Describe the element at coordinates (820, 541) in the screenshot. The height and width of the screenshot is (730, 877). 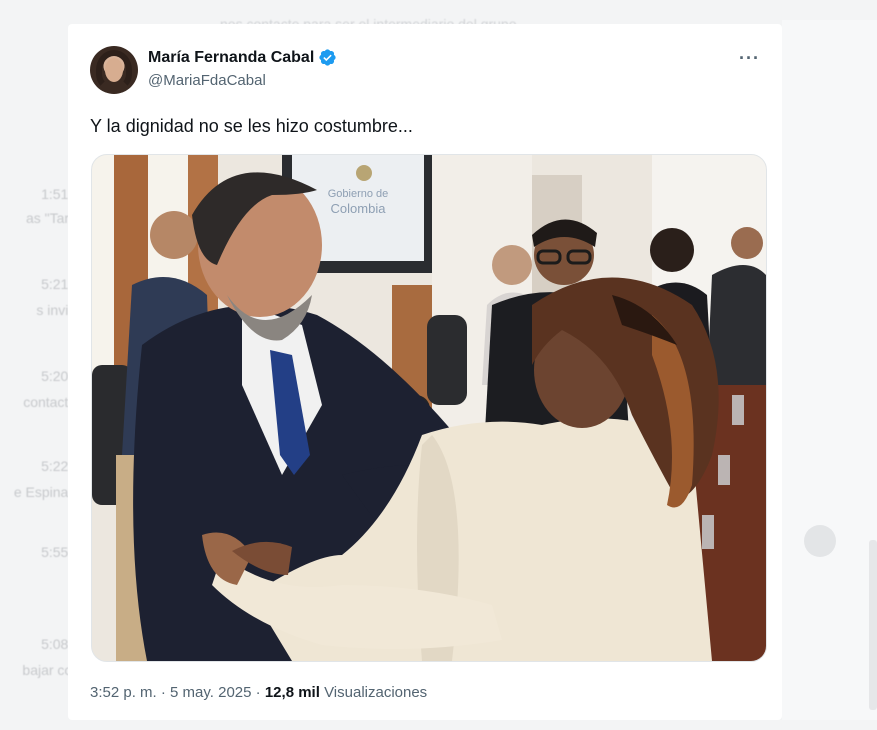
I see `background-avatar` at that location.